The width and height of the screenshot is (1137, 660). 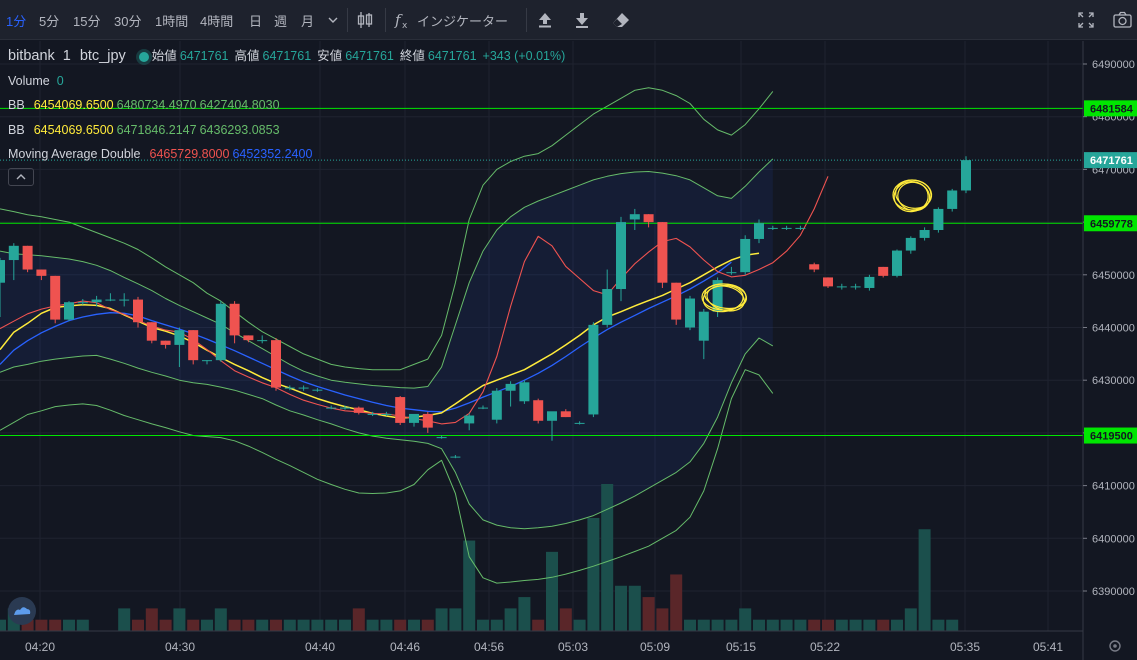 I want to click on eraser-icon, so click(x=621, y=20).